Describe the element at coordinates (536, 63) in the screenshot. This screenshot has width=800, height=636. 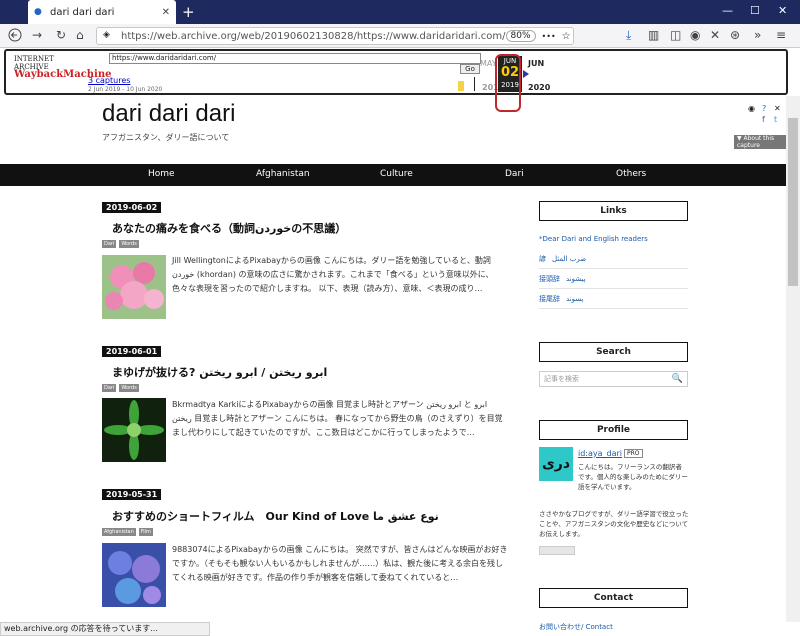
I see `next-month-link: JUN` at that location.